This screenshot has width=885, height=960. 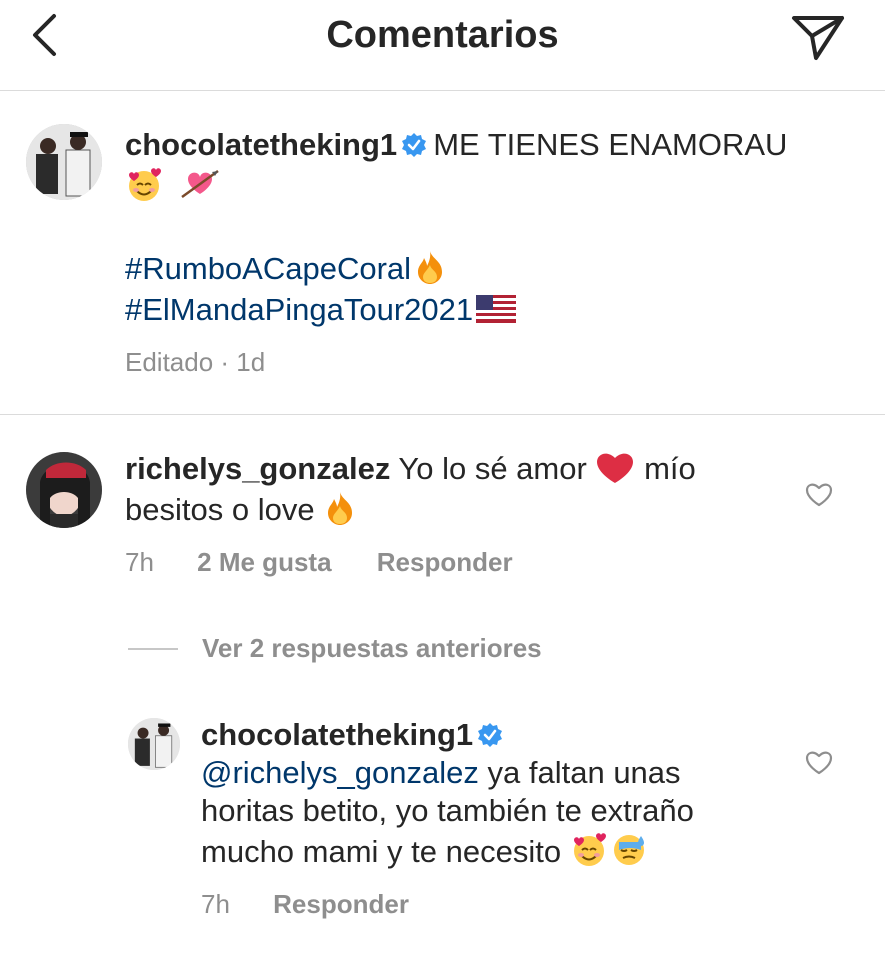 I want to click on caption-line-1: chocolatetheking1 ME TIENES ENAMORAU, so click(x=495, y=144).